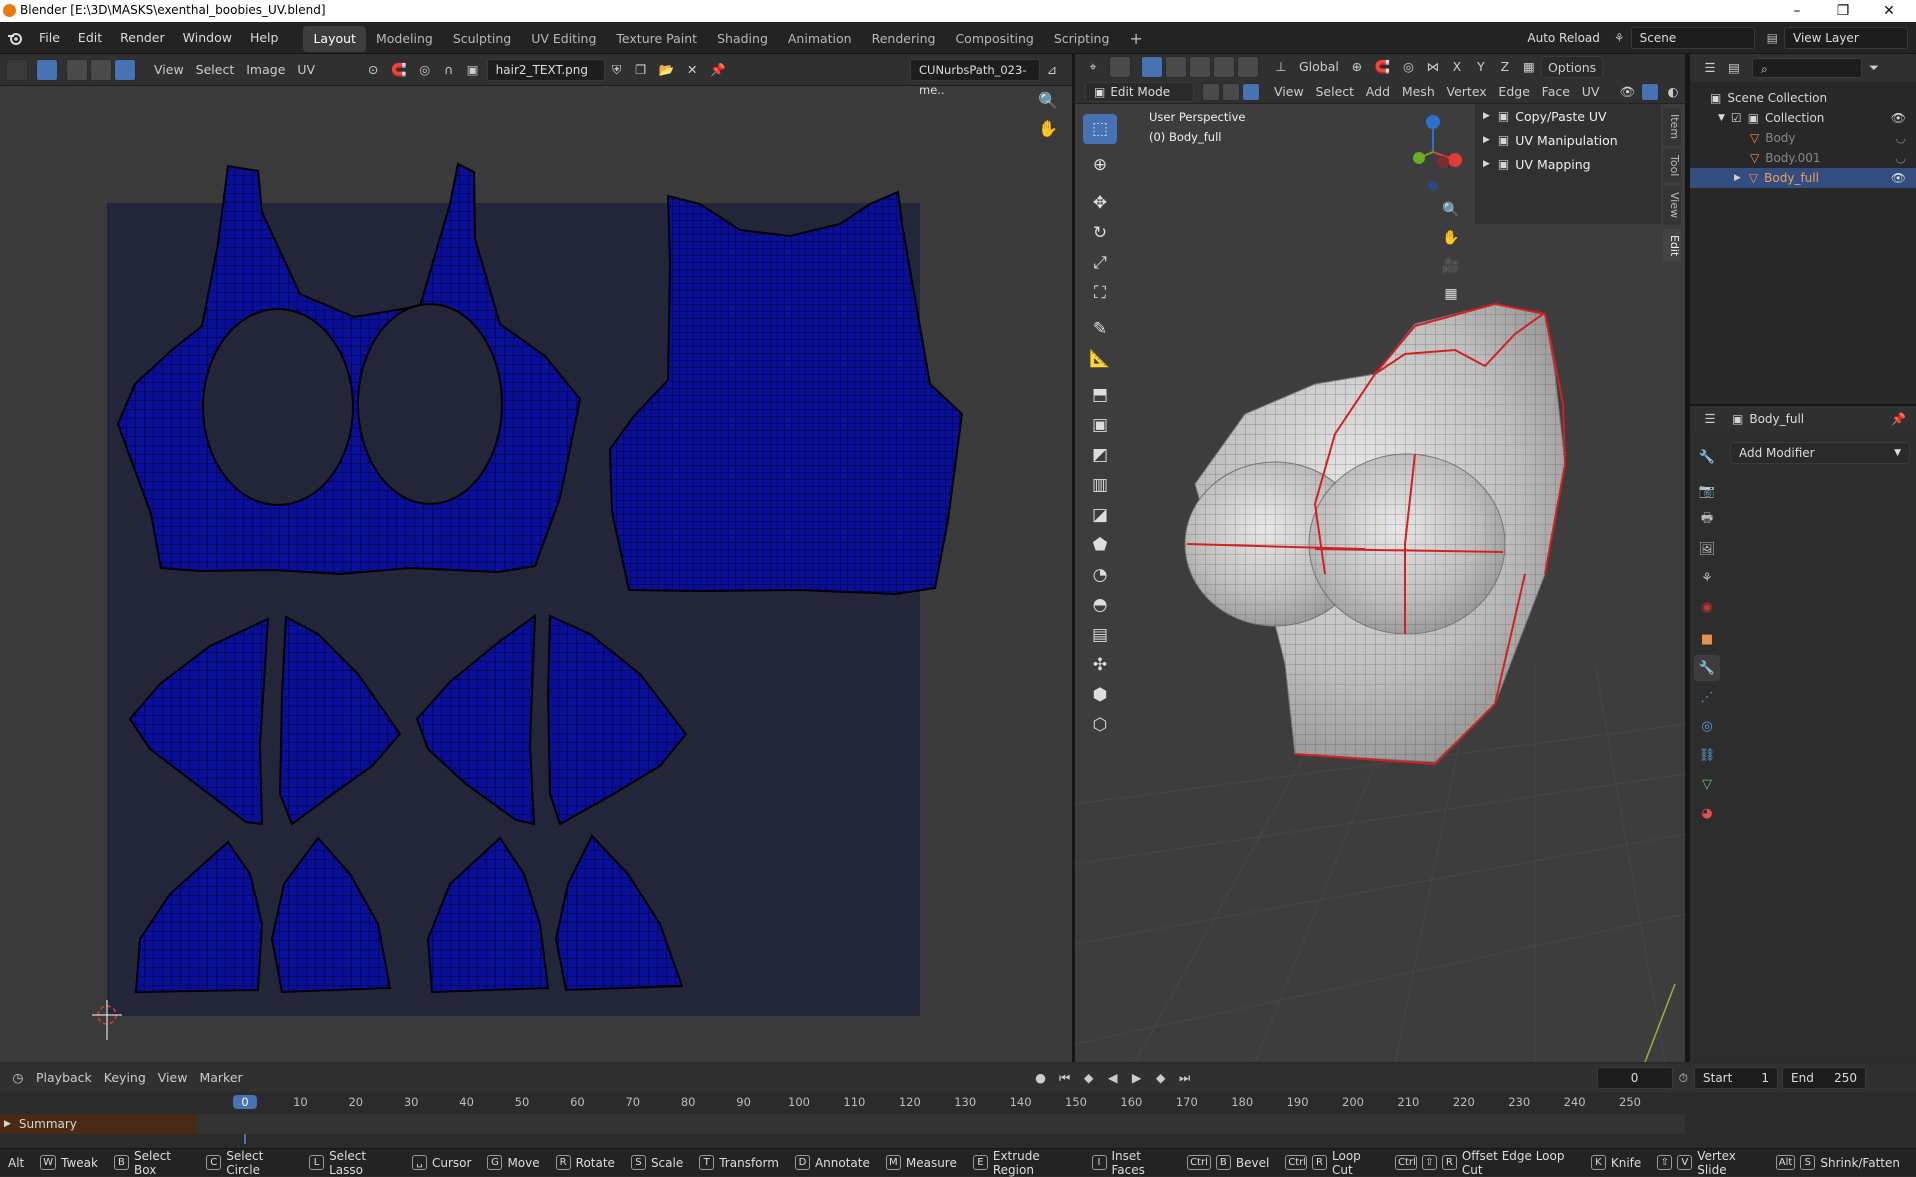 Image resolution: width=1916 pixels, height=1177 pixels. I want to click on tab-scripting: Scripting, so click(1082, 39).